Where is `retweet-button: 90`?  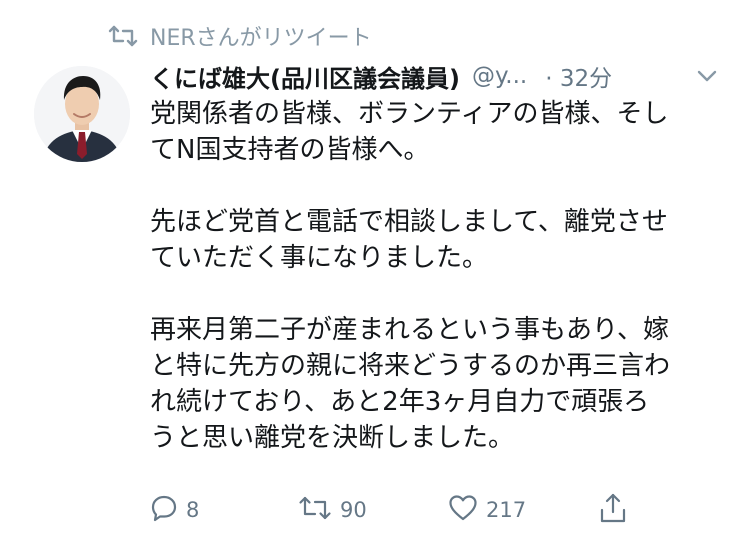
retweet-button: 90 is located at coordinates (332, 510).